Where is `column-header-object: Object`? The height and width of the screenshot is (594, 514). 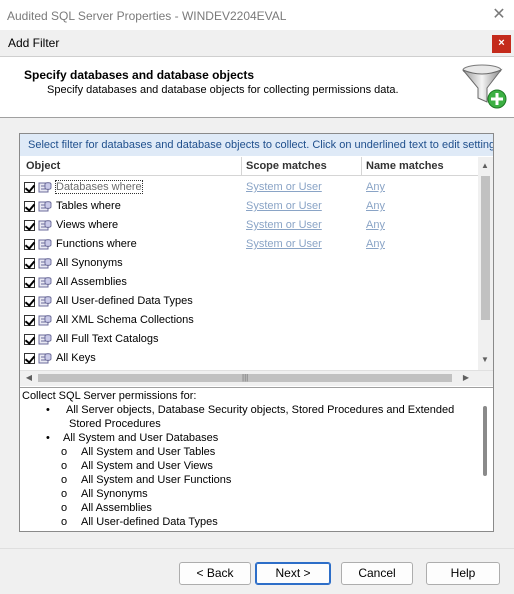
column-header-object: Object is located at coordinates (43, 166).